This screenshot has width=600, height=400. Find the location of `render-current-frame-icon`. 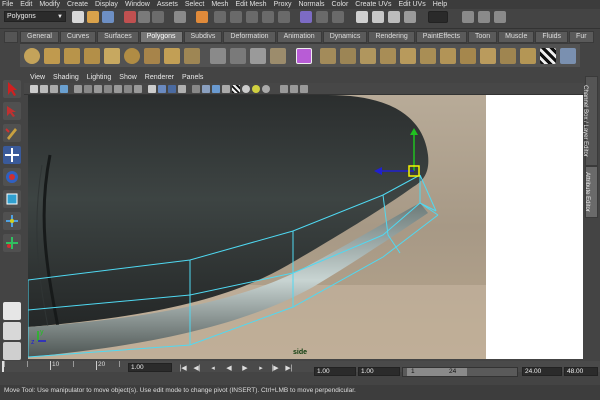

render-current-frame-icon is located at coordinates (378, 17).